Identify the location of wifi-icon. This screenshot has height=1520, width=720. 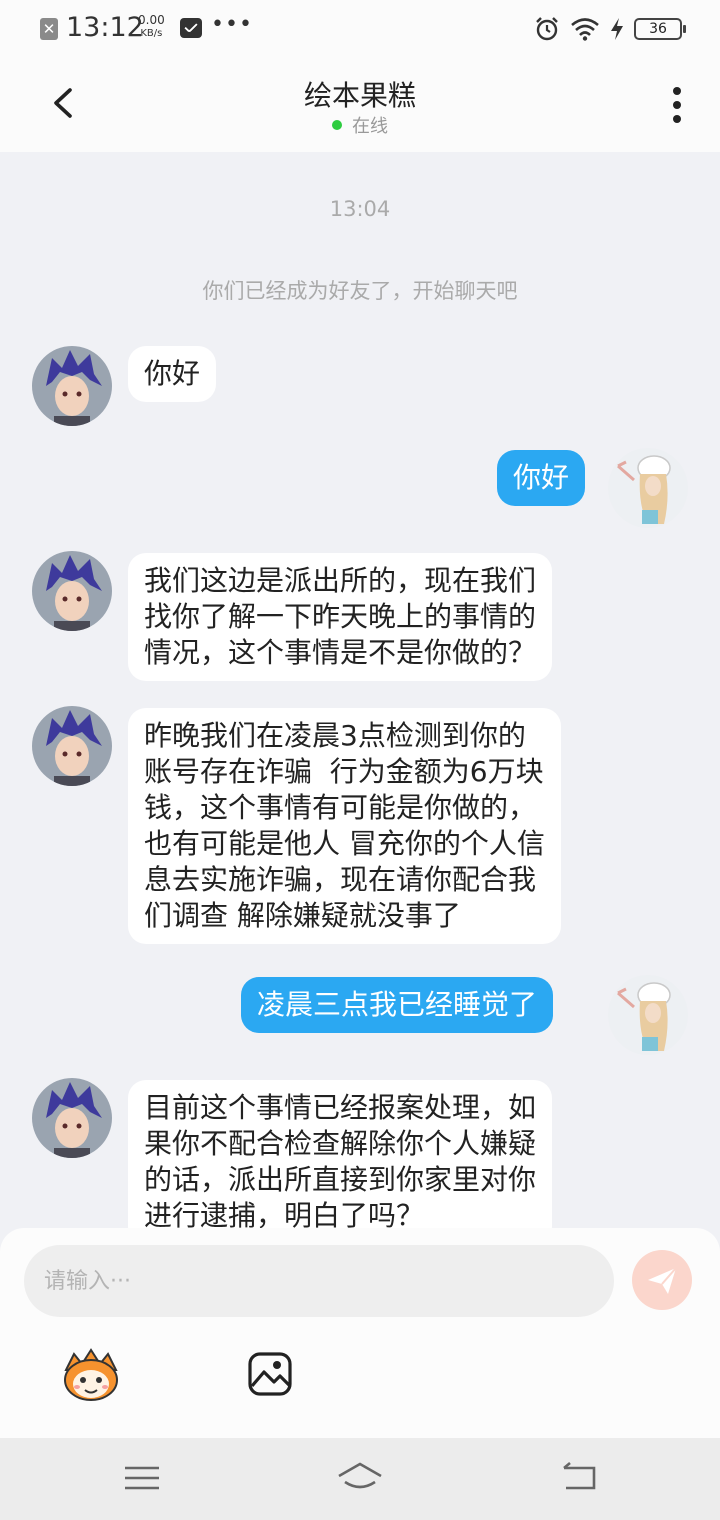
(585, 29).